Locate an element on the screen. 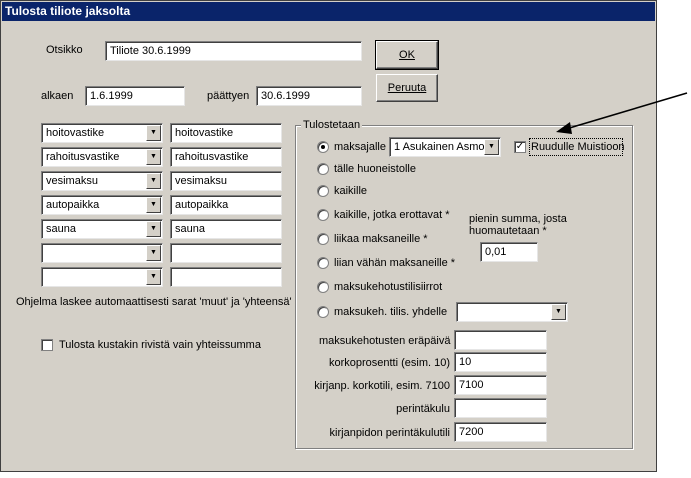 The height and width of the screenshot is (478, 691). charge-select-2: rahoitusvastike ▼ is located at coordinates (102, 157).